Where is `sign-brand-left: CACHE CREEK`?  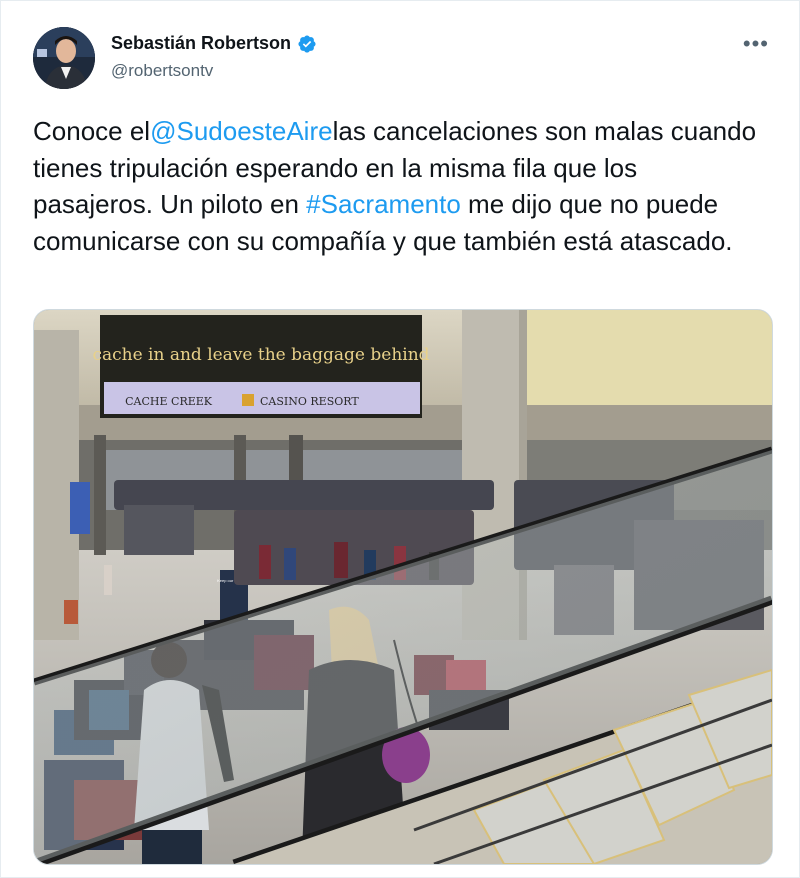
sign-brand-left: CACHE CREEK is located at coordinates (169, 401).